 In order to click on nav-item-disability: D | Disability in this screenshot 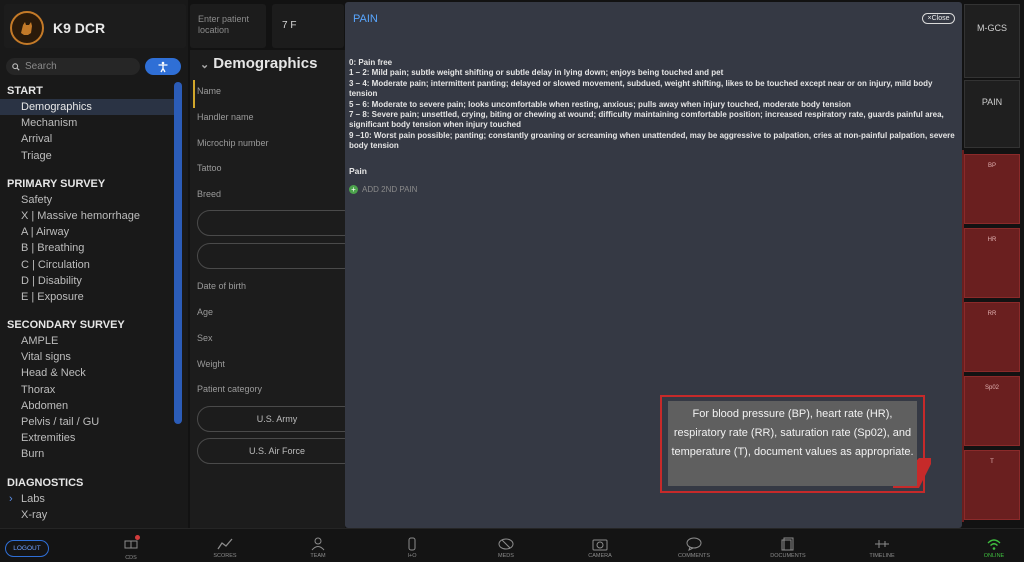, I will do `click(87, 281)`.